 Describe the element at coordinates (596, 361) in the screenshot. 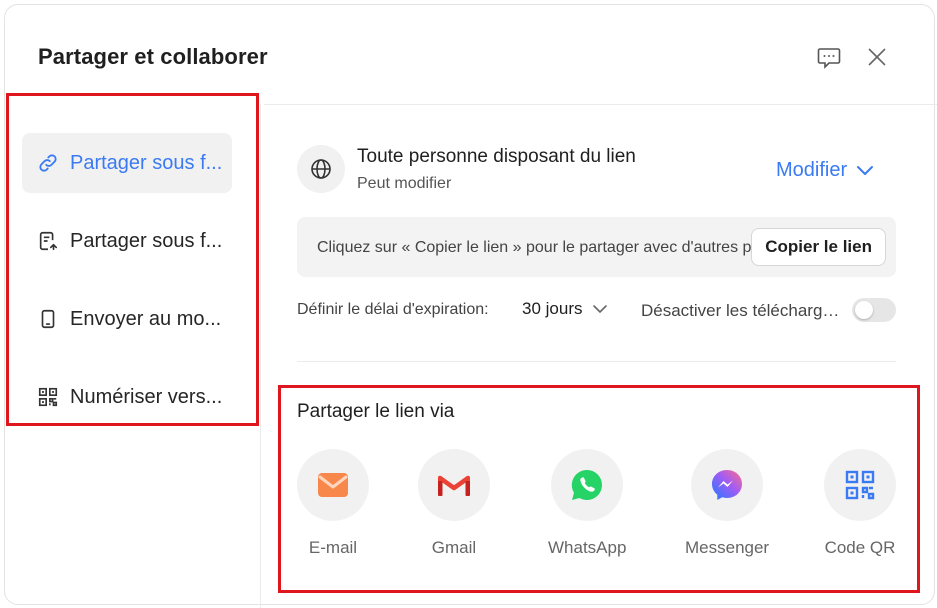

I see `content-divider` at that location.